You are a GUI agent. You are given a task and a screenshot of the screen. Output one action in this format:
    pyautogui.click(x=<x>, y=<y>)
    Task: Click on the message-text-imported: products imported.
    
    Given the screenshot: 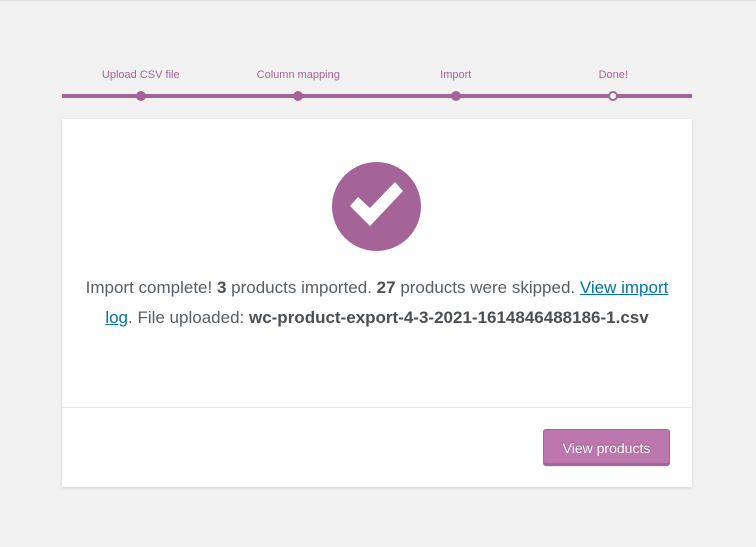 What is the action you would take?
    pyautogui.click(x=301, y=287)
    